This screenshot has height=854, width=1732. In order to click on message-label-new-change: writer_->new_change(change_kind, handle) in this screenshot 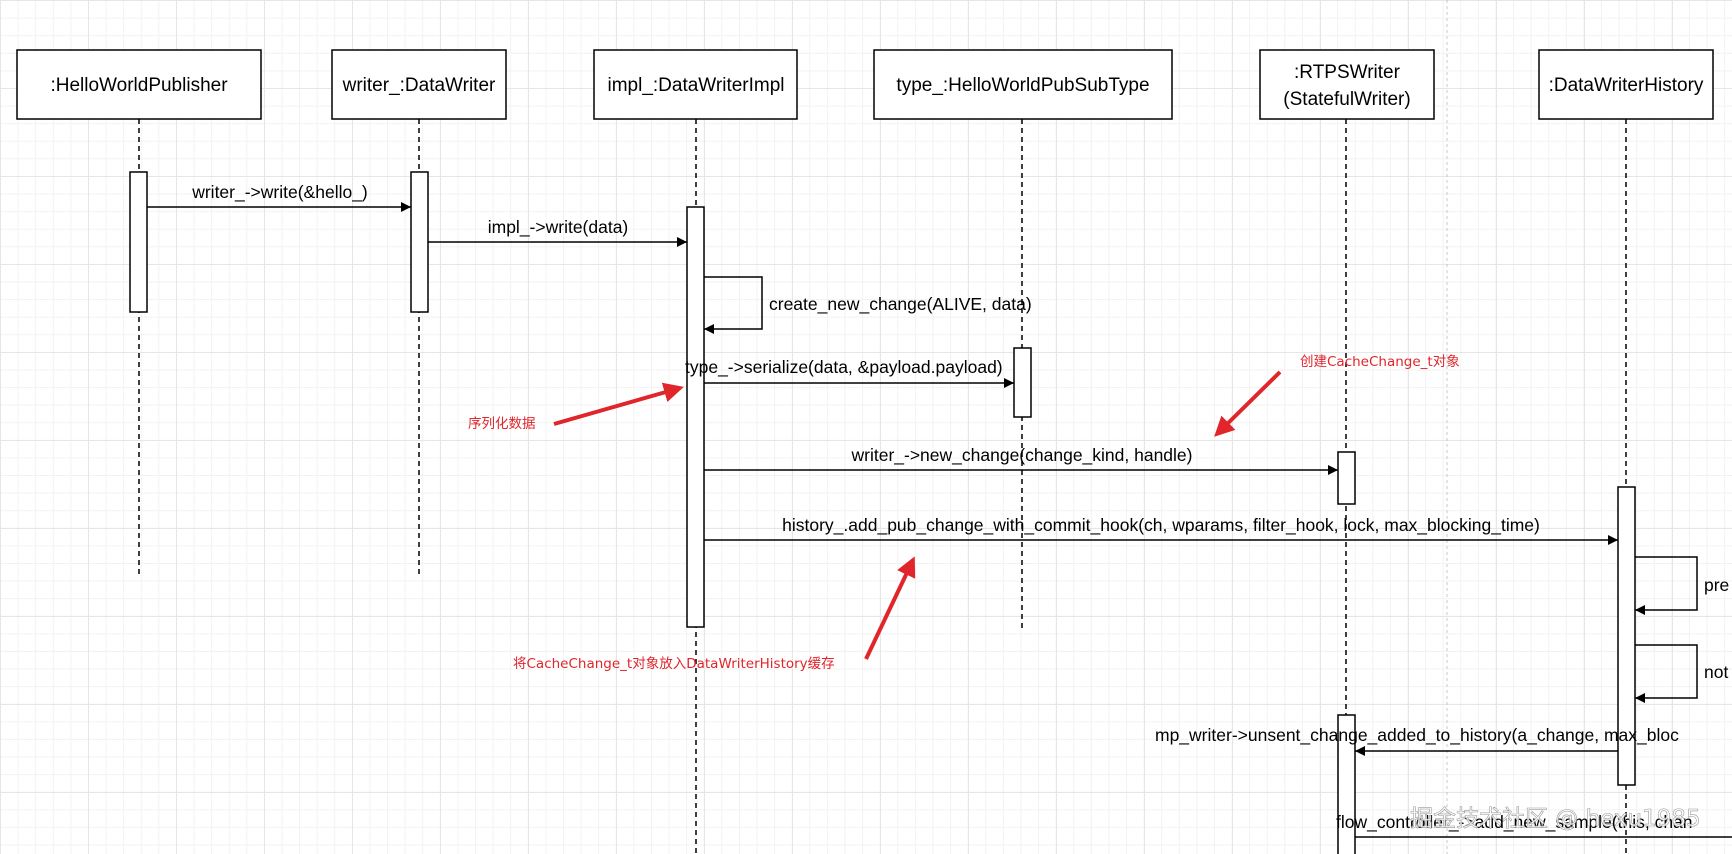, I will do `click(1022, 455)`.